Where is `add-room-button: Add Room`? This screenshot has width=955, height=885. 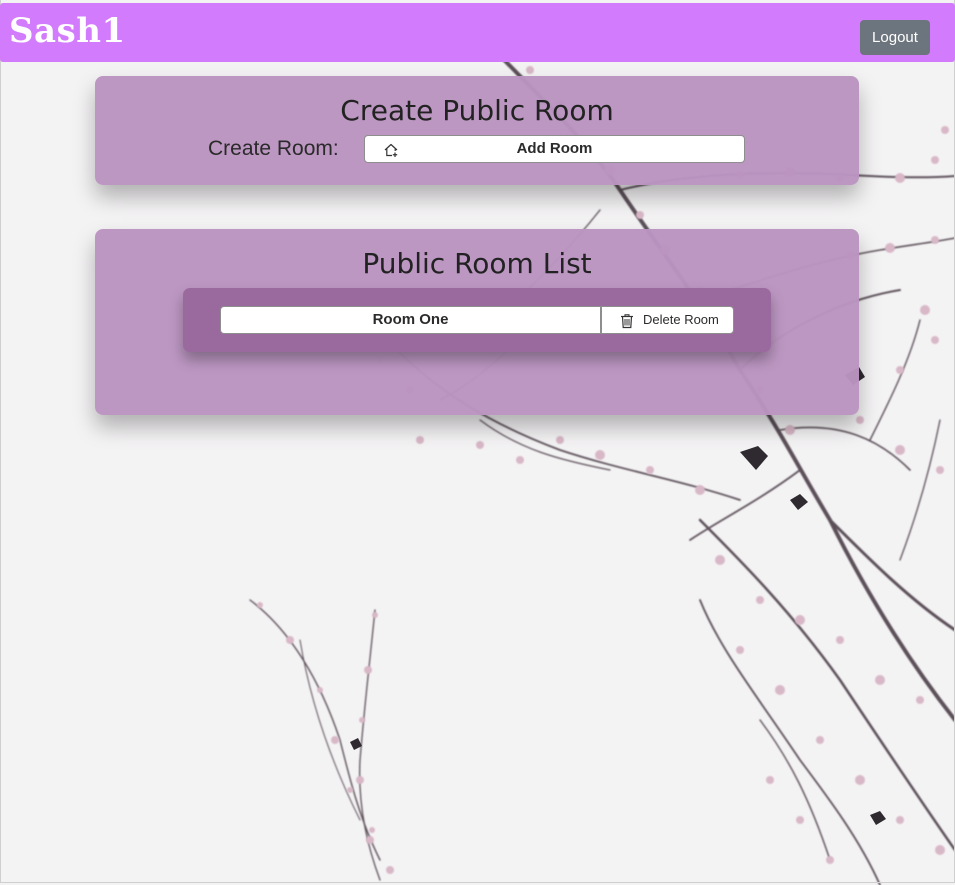 add-room-button: Add Room is located at coordinates (554, 149).